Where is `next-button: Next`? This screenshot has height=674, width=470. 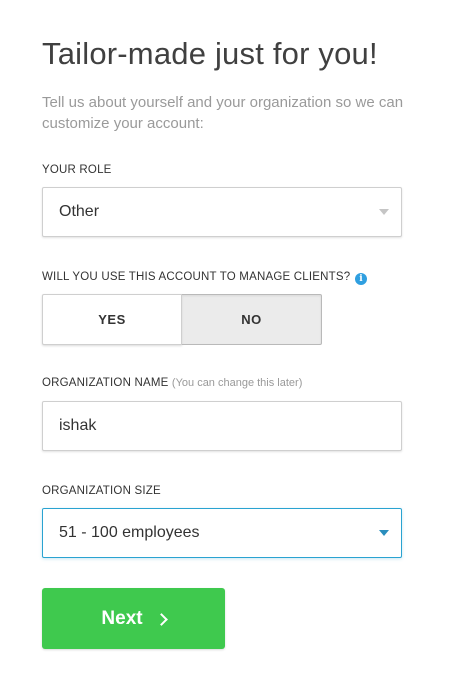 next-button: Next is located at coordinates (133, 618).